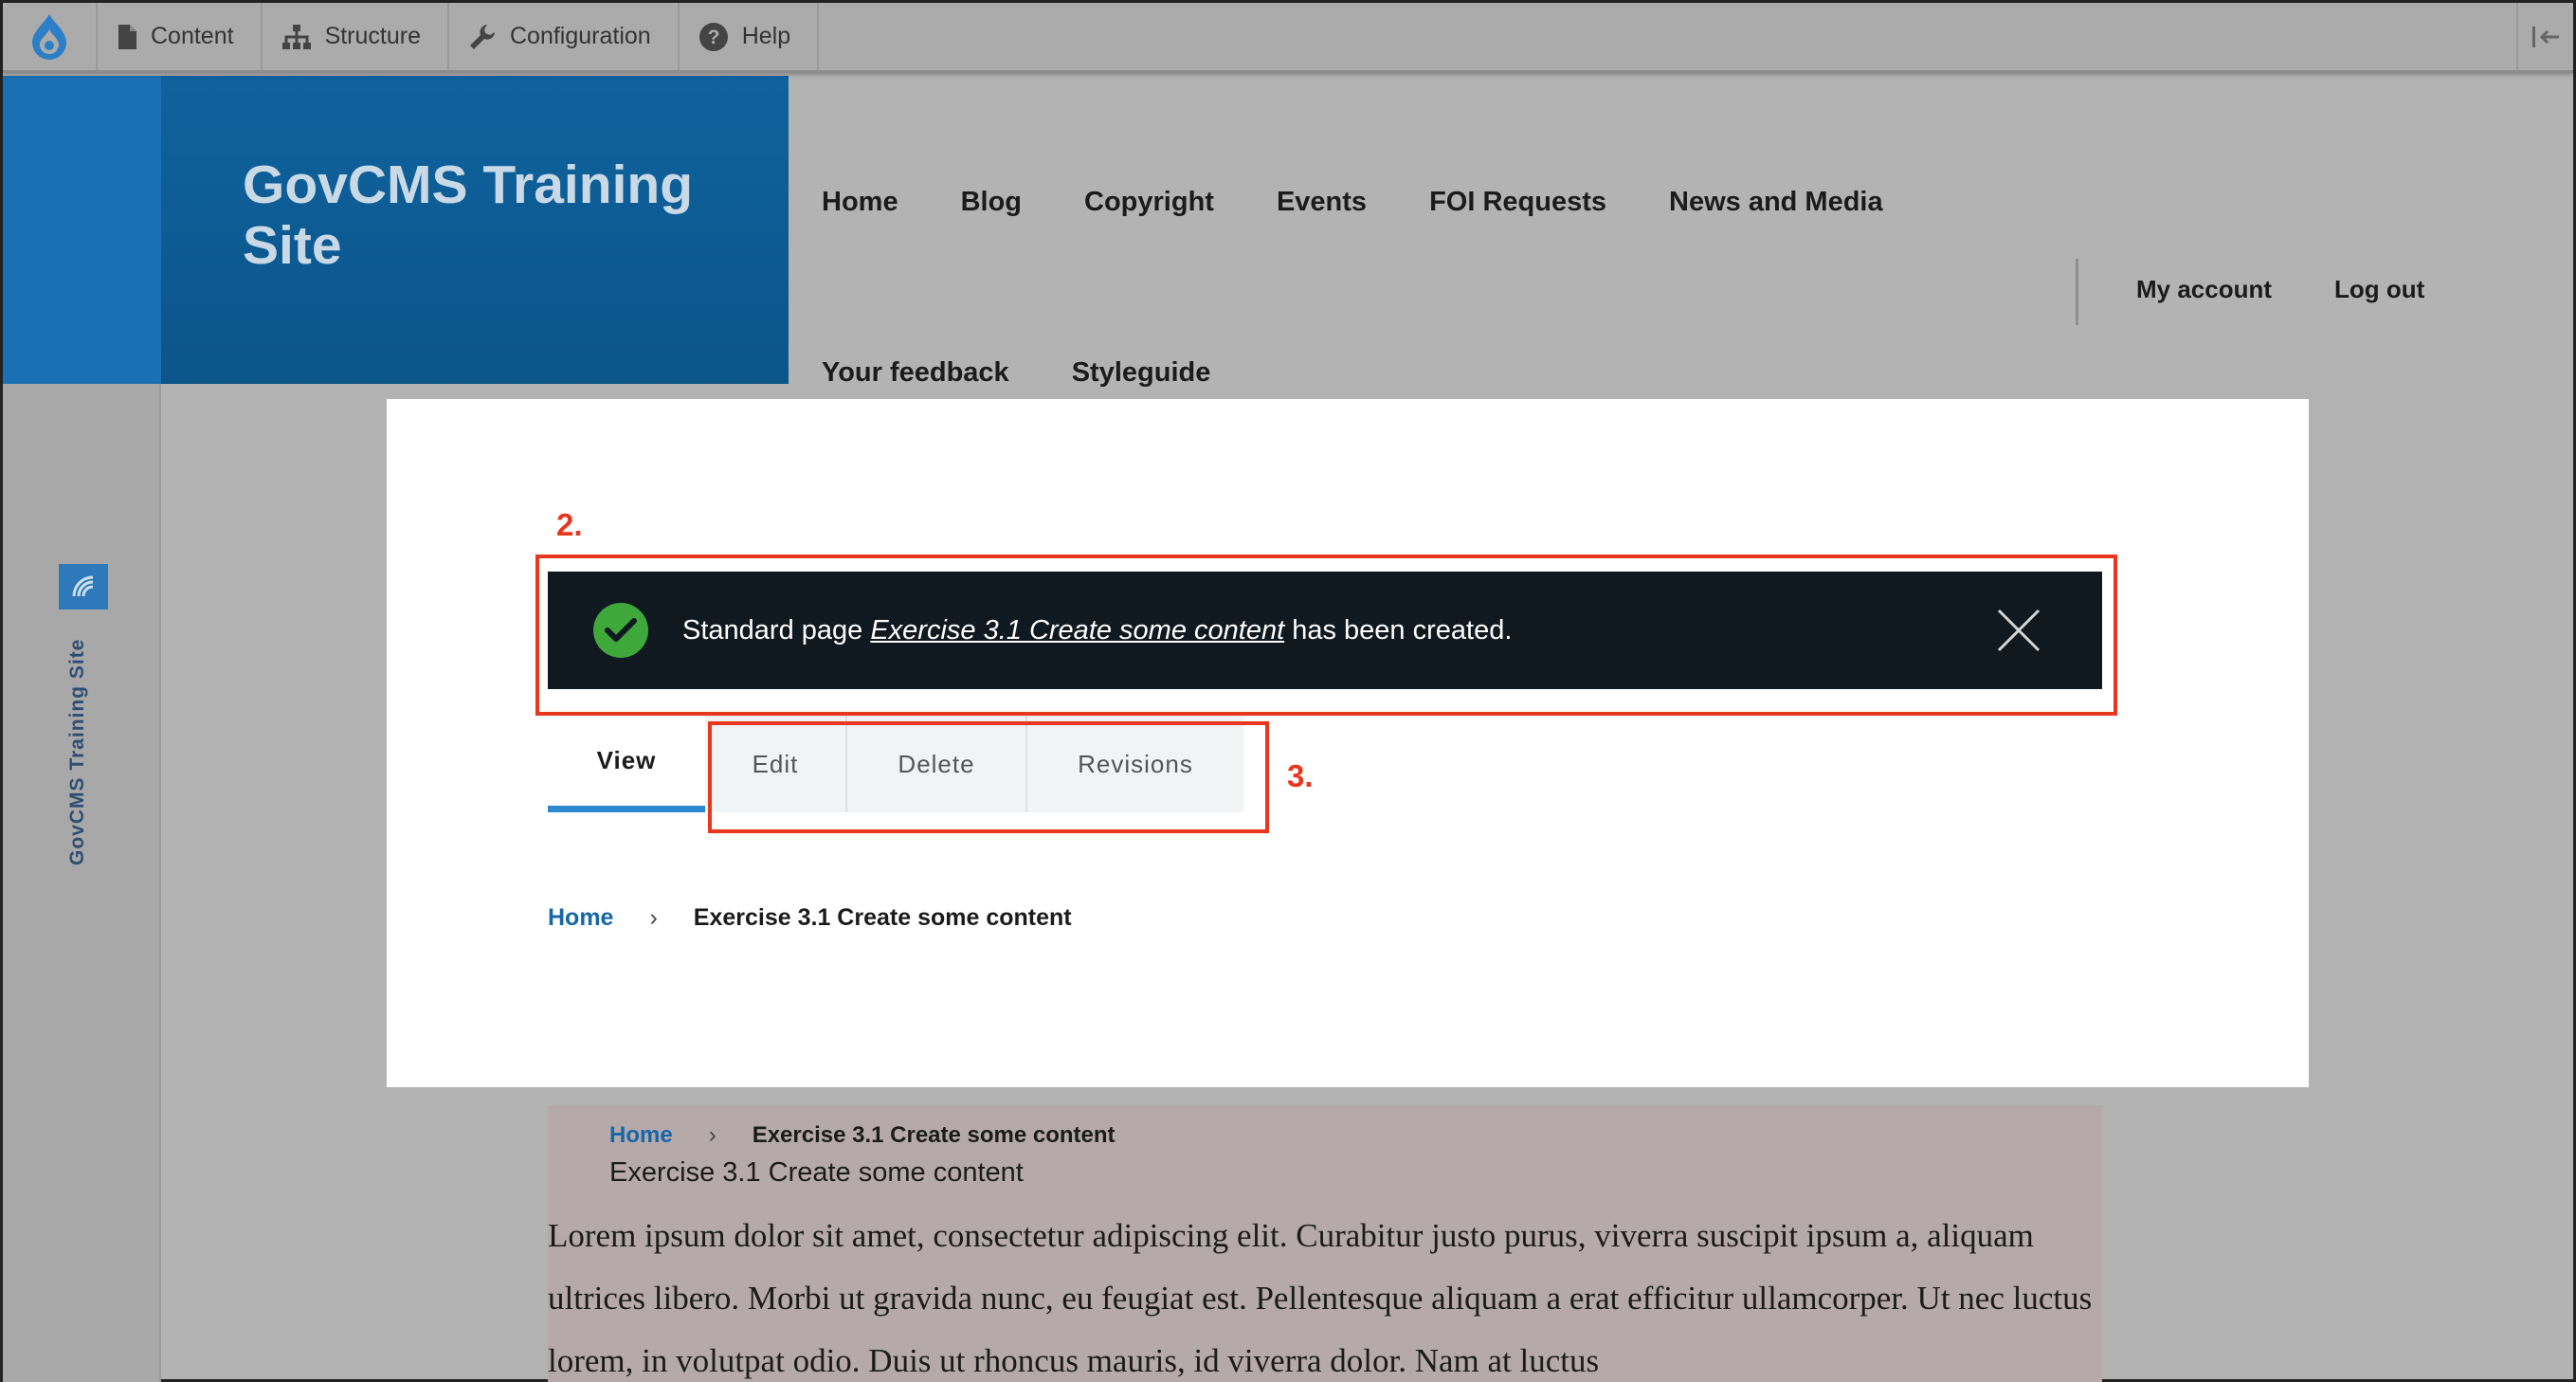 Image resolution: width=2576 pixels, height=1382 pixels. What do you see at coordinates (1077, 630) in the screenshot?
I see `status-message-link: Exercise 3.1 Create some content` at bounding box center [1077, 630].